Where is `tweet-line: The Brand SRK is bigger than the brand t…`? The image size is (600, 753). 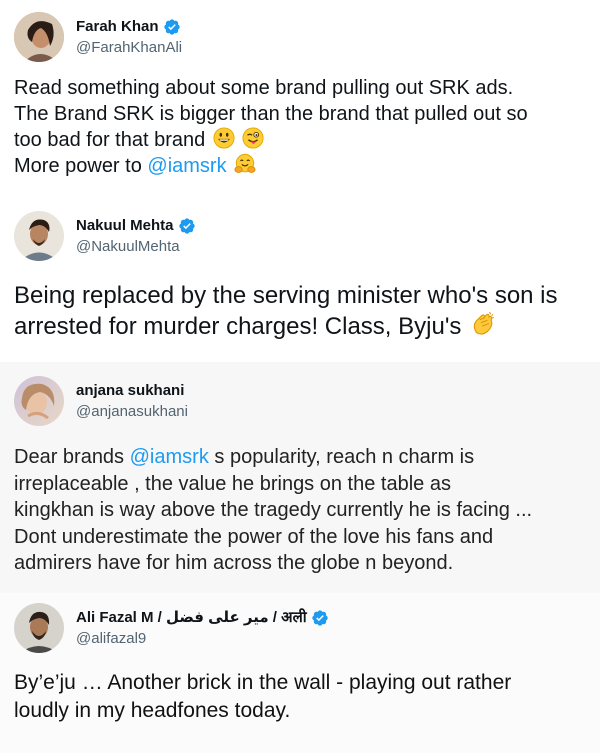
tweet-line: The Brand SRK is bigger than the brand t… is located at coordinates (271, 114).